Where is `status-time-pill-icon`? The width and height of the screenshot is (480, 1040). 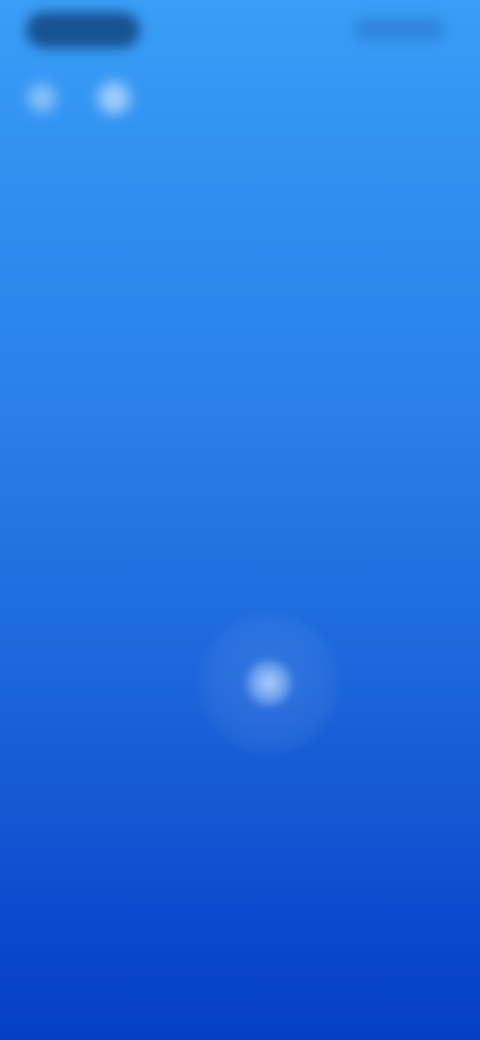 status-time-pill-icon is located at coordinates (83, 30).